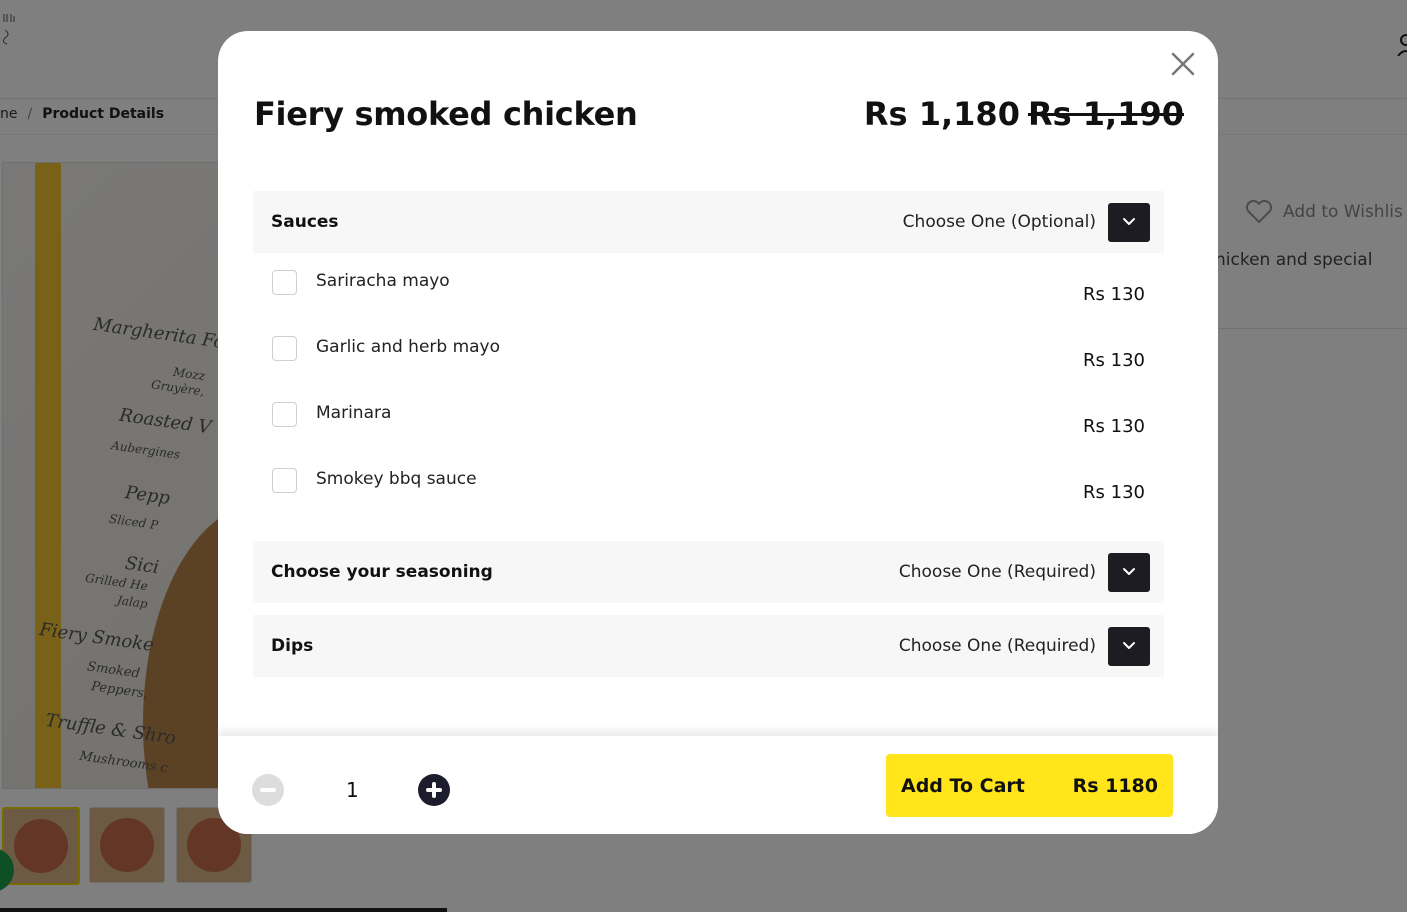 This screenshot has width=1407, height=912. Describe the element at coordinates (708, 501) in the screenshot. I see `option-row: Smokey bbq sauce Rs 130` at that location.